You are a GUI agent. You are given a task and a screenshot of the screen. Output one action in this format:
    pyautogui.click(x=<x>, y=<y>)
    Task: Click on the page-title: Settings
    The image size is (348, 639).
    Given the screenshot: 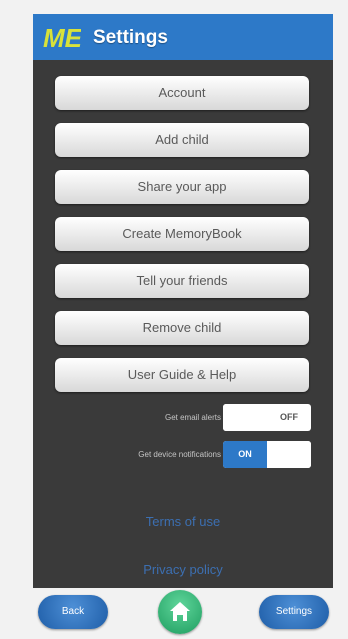 What is the action you would take?
    pyautogui.click(x=130, y=37)
    